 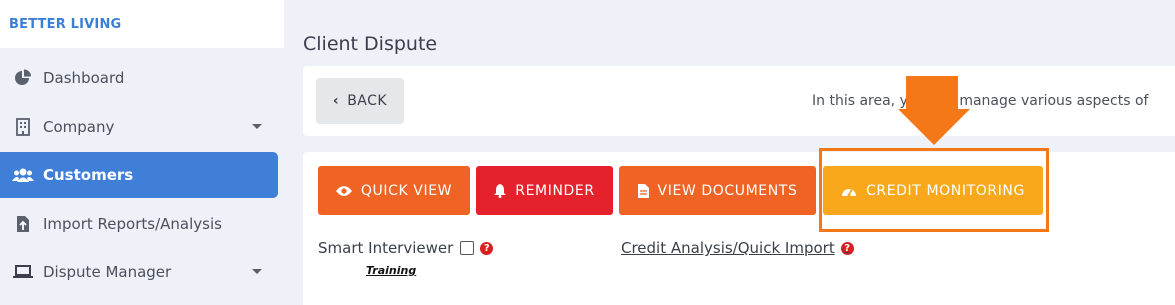 I want to click on laptop-icon, so click(x=23, y=272).